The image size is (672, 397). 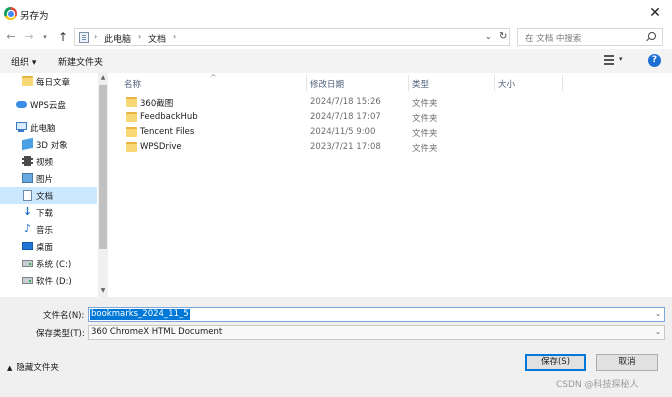 I want to click on search-input: 在 文档 中搜索, so click(x=590, y=37).